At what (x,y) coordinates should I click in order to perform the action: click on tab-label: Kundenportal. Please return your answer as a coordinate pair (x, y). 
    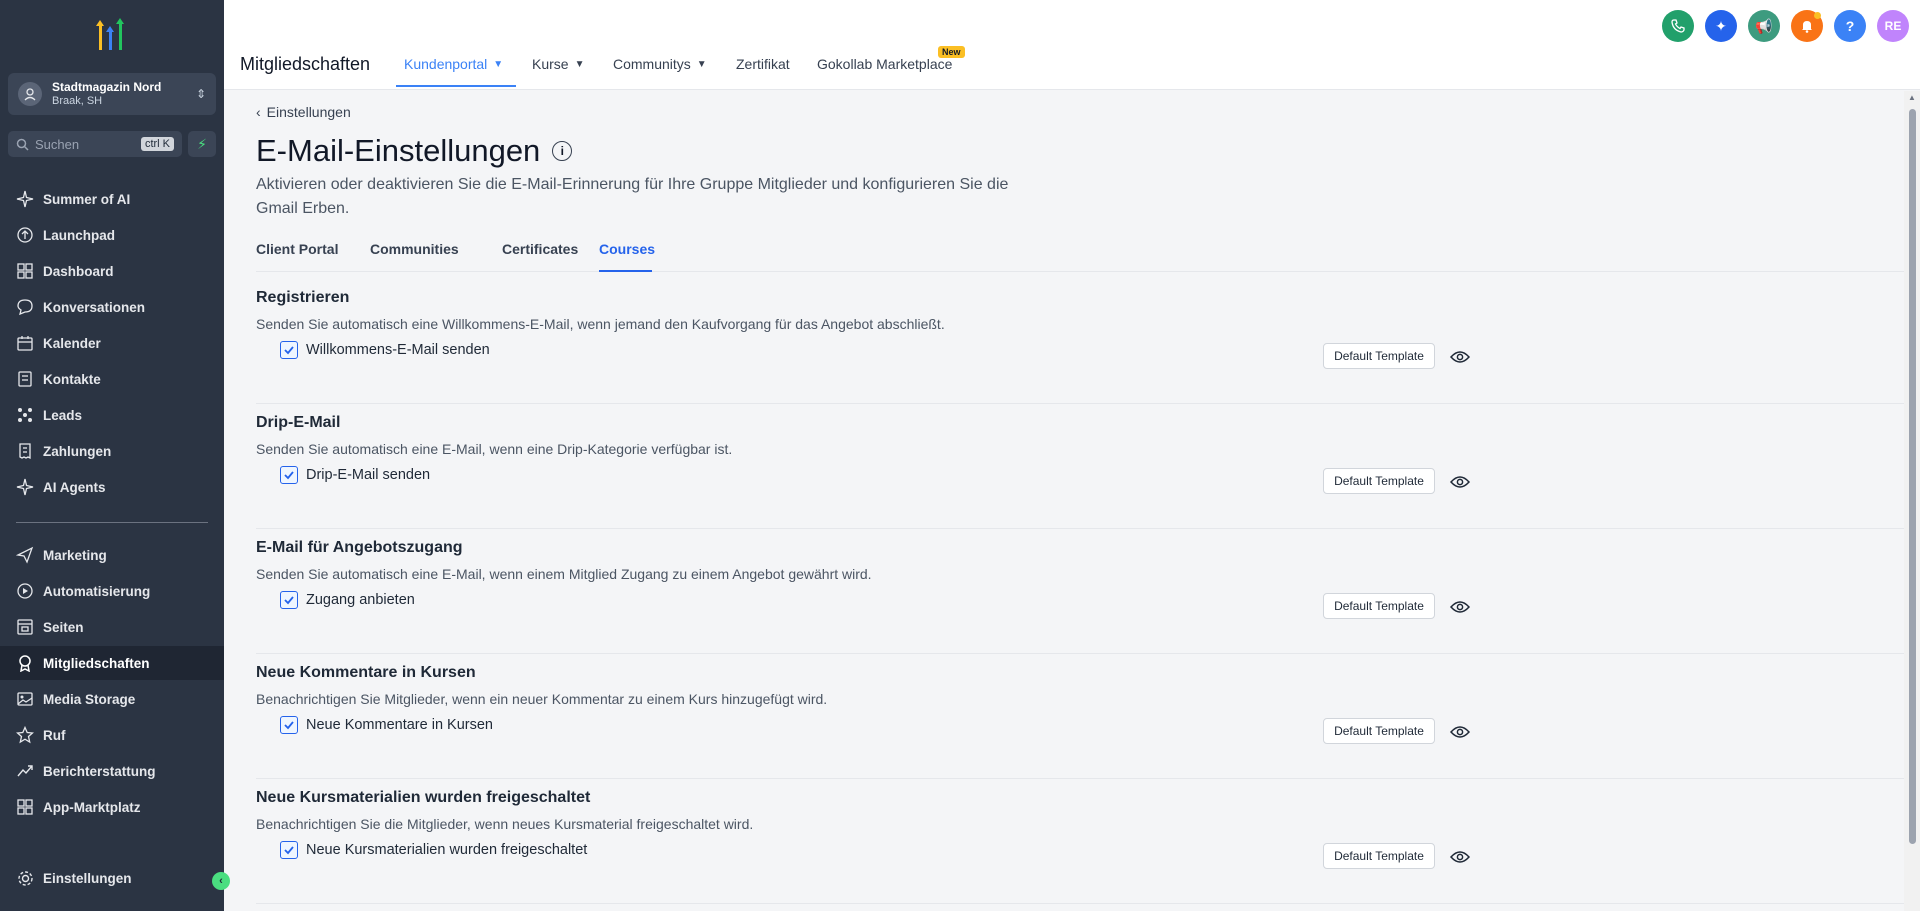
    Looking at the image, I should click on (446, 64).